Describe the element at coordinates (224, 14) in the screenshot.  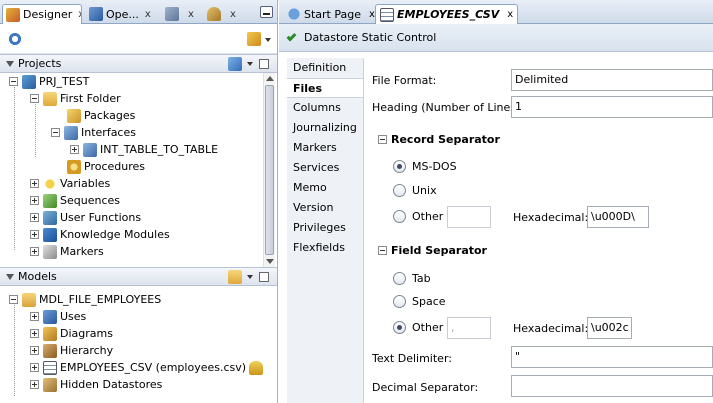
I see `tab-security: x` at that location.